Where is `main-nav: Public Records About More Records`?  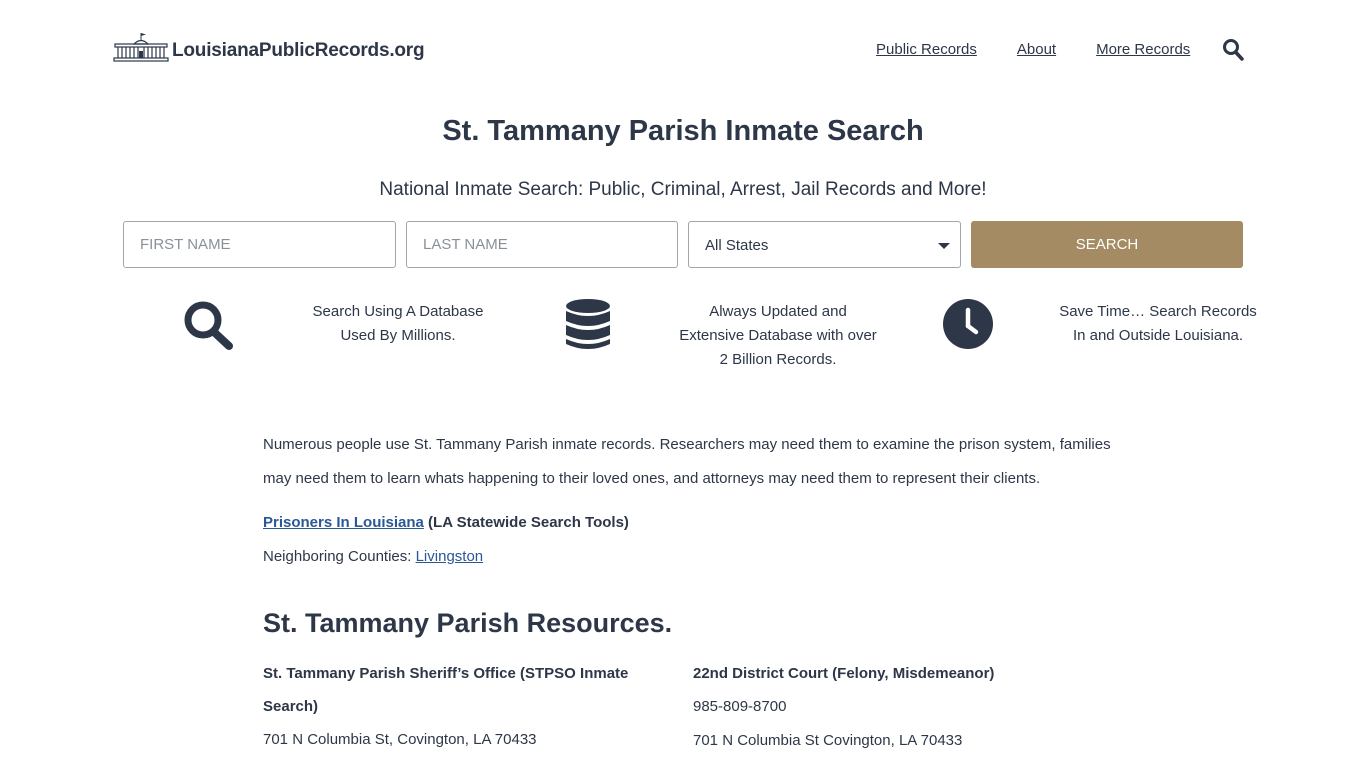
main-nav: Public Records About More Records is located at coordinates (1033, 50).